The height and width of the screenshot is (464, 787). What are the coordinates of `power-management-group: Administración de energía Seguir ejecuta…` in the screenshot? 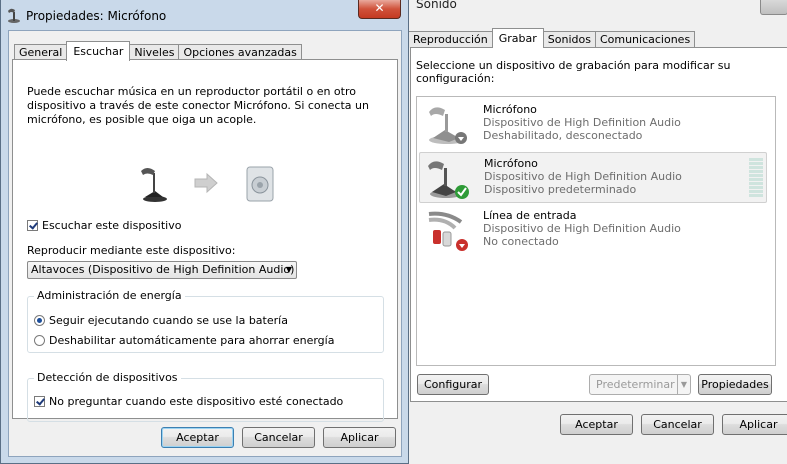 It's located at (205, 321).